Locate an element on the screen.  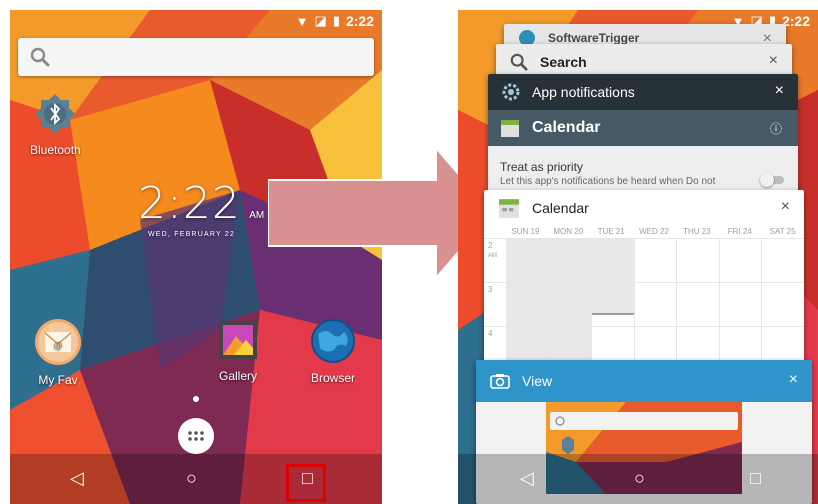
clock-widget: 2:22 AM WED, FEBRUARY 22 is located at coordinates (201, 208).